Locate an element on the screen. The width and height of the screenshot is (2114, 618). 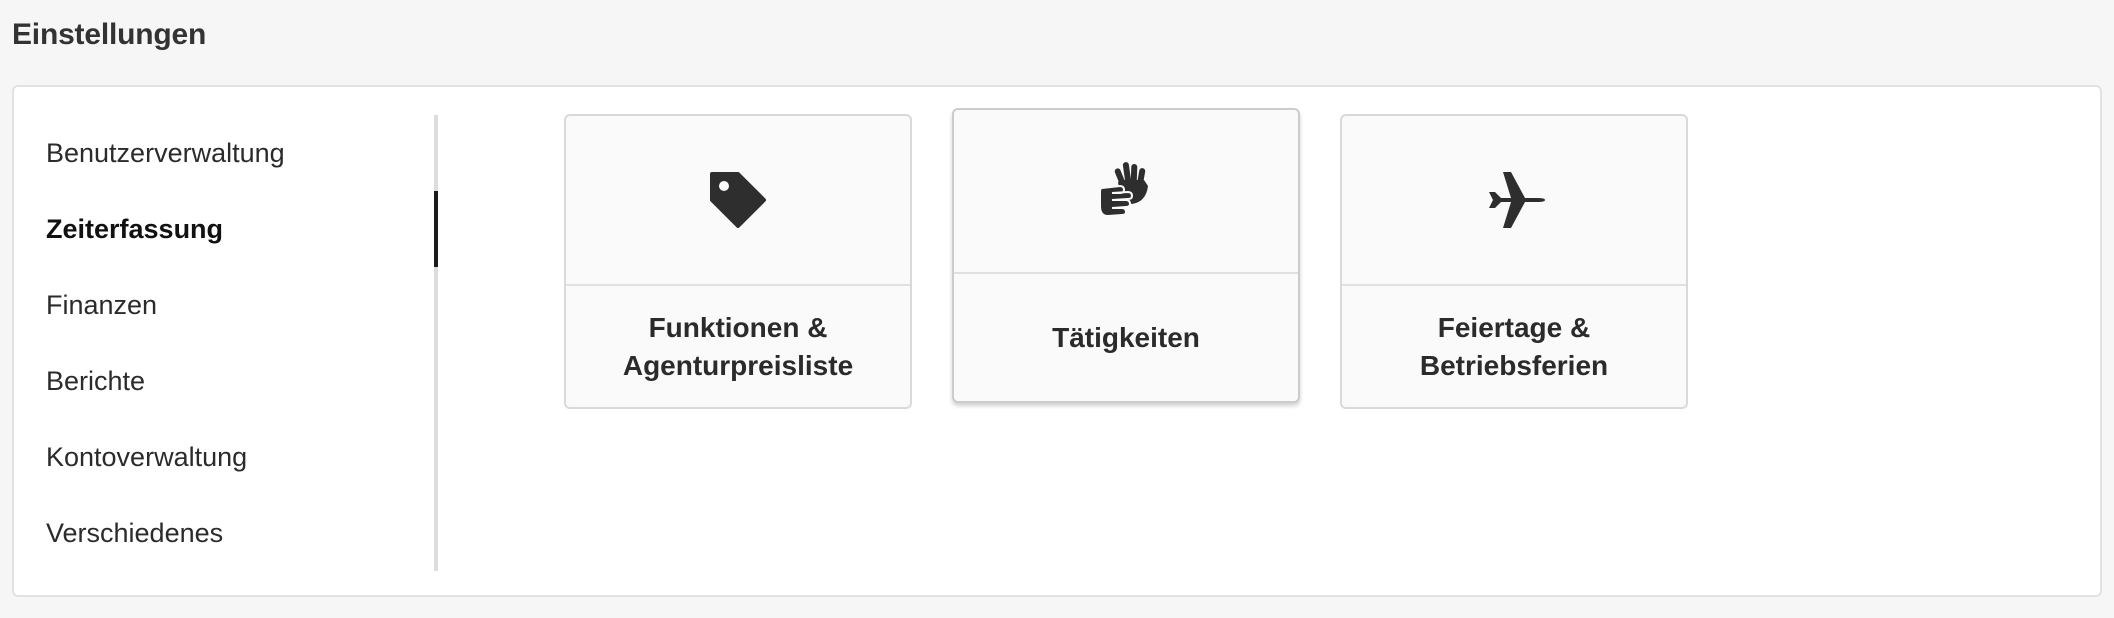
card-label: Tätigkeiten is located at coordinates (1126, 337).